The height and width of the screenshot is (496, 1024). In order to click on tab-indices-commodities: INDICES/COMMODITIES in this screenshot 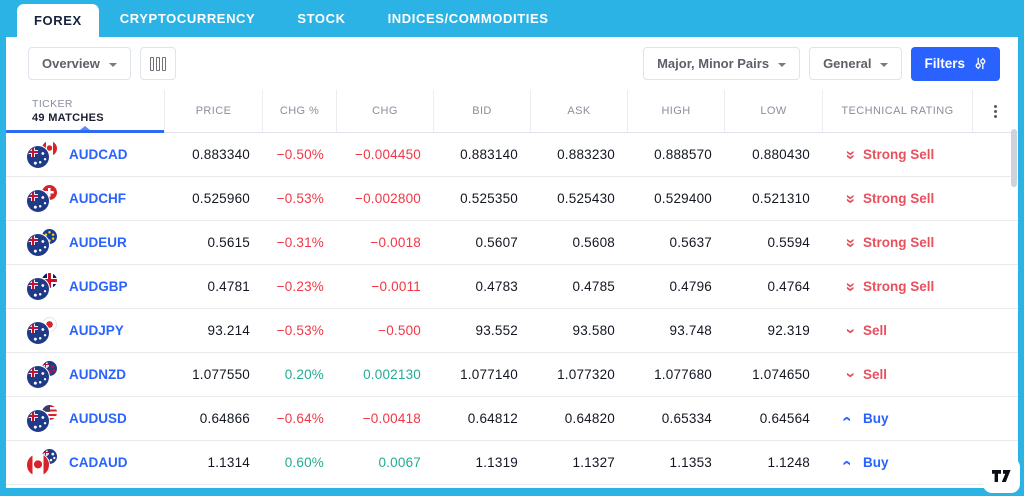, I will do `click(468, 18)`.